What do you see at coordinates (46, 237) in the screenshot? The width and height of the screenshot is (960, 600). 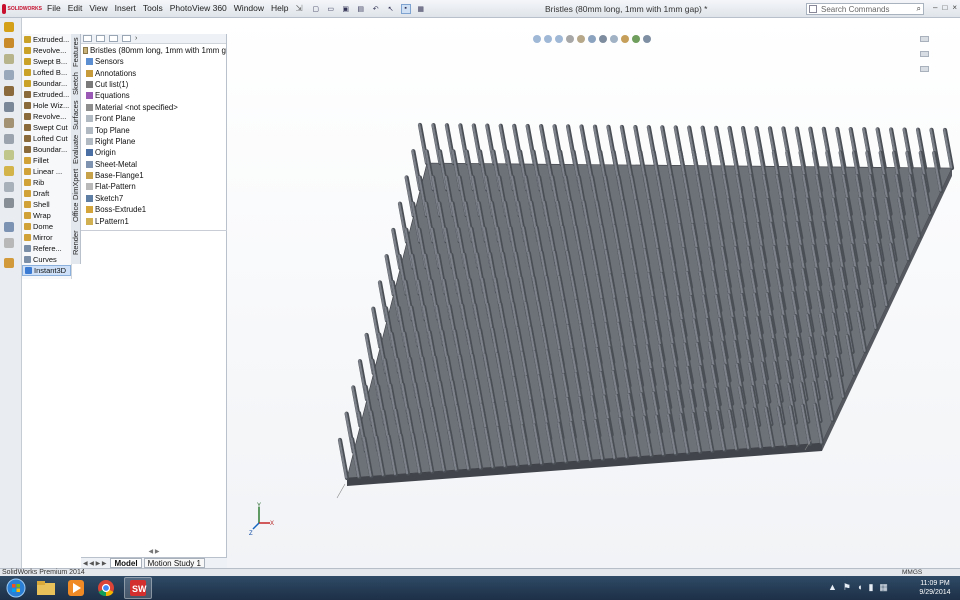 I see `command-item: Mirror` at bounding box center [46, 237].